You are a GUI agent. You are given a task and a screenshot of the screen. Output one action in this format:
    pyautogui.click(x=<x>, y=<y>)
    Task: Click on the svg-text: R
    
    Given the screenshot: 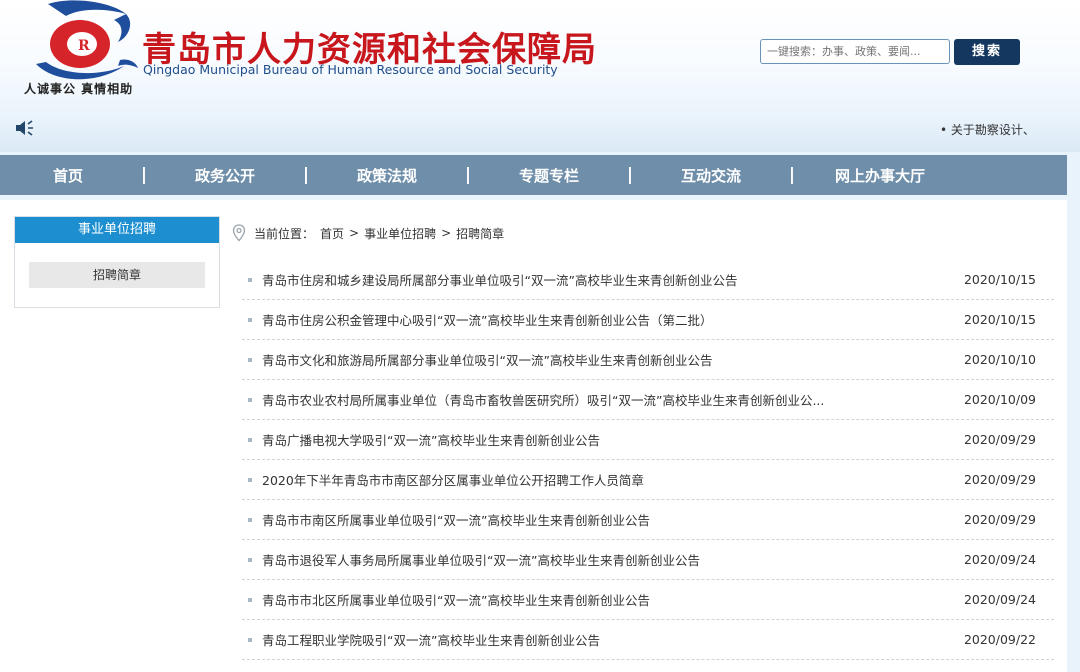 What is the action you would take?
    pyautogui.click(x=84, y=46)
    